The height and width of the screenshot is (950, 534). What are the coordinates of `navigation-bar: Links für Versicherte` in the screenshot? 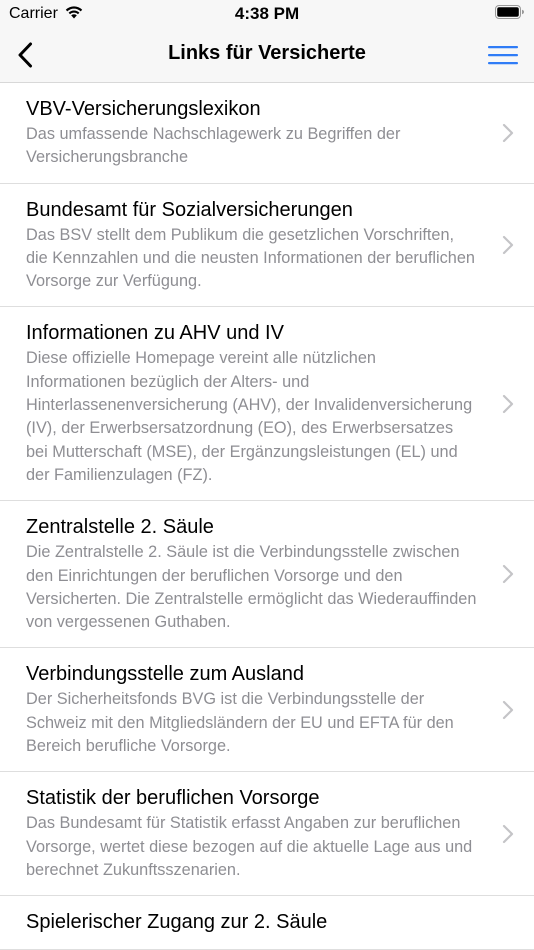 It's located at (267, 55).